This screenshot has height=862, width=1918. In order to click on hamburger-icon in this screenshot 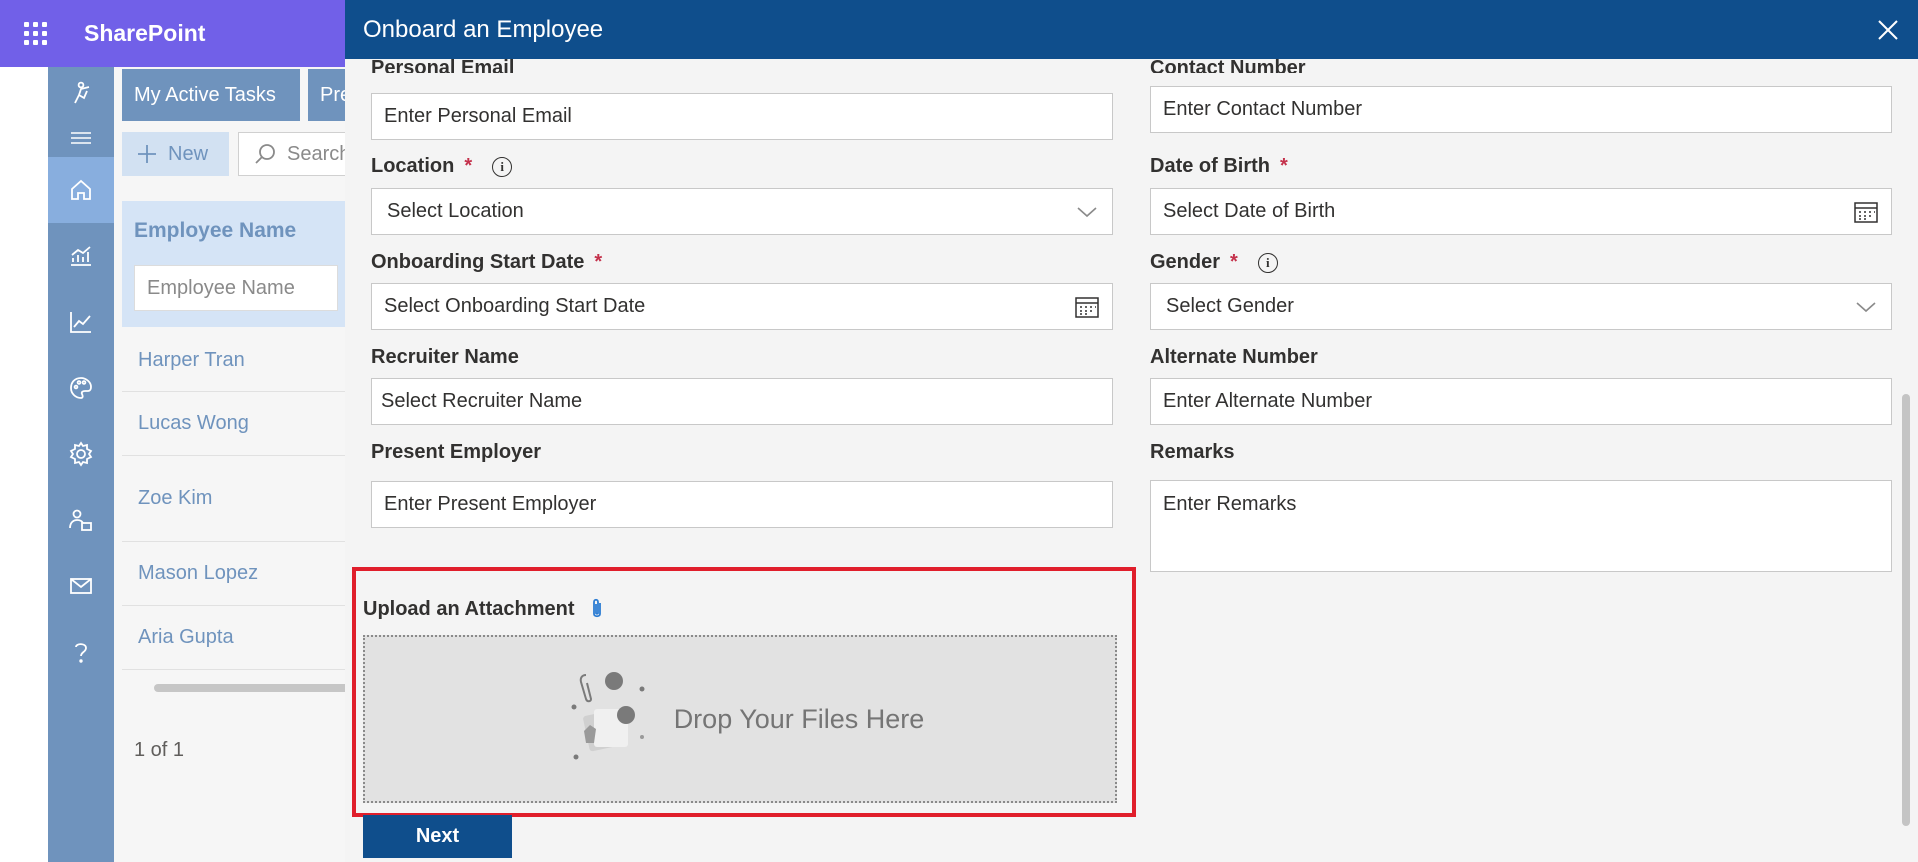, I will do `click(81, 138)`.